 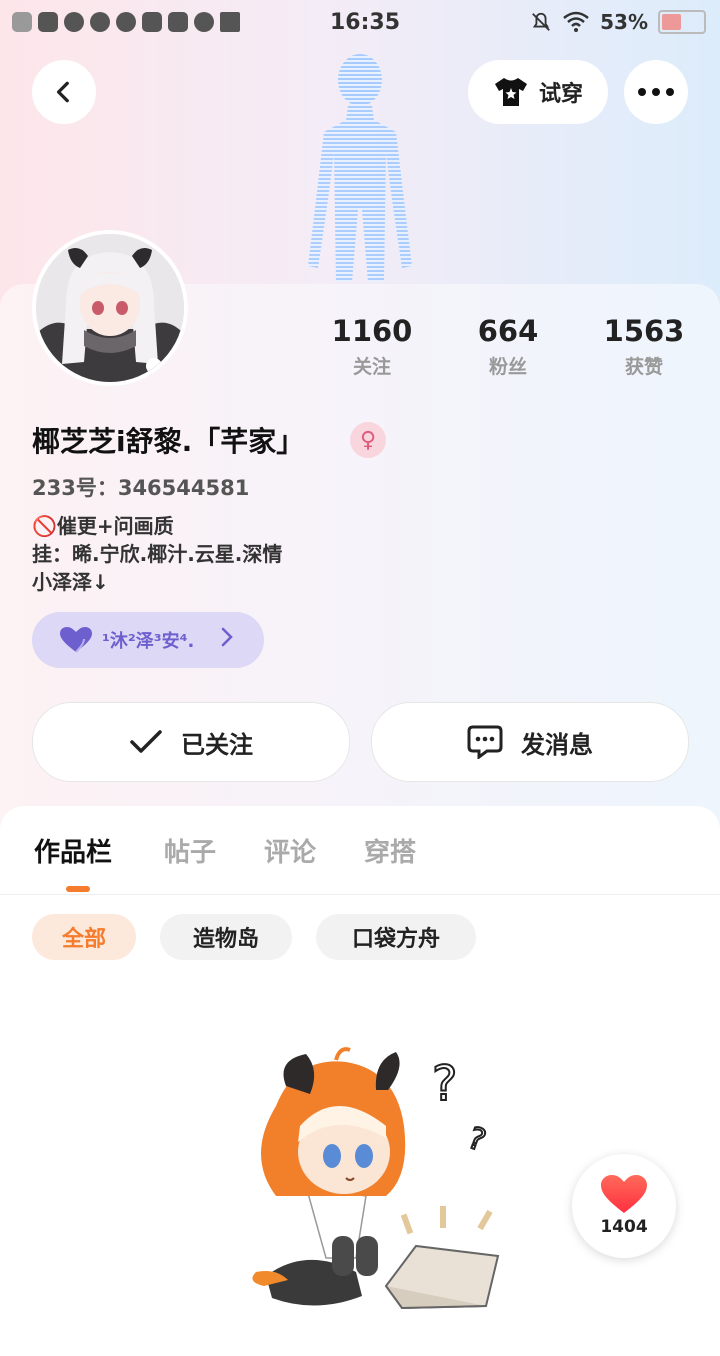 What do you see at coordinates (178, 22) in the screenshot?
I see `storage-icon` at bounding box center [178, 22].